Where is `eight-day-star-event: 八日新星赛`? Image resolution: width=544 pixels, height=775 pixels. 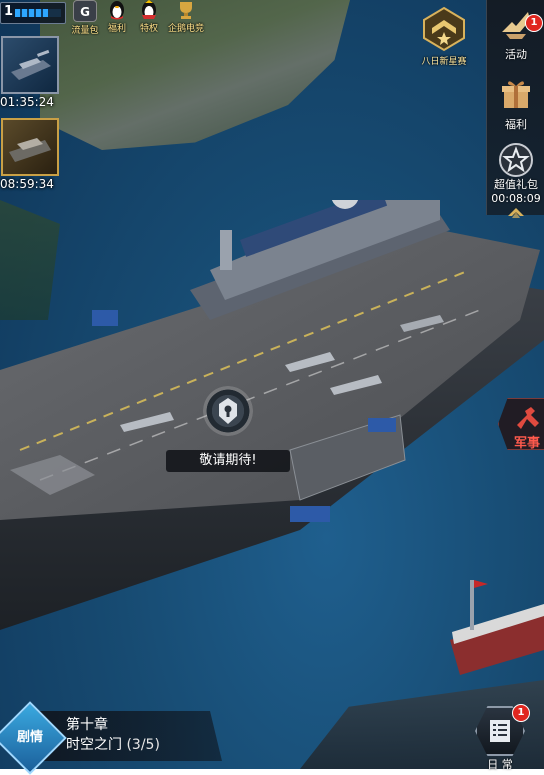 eight-day-star-event: 八日新星赛 is located at coordinates (444, 36).